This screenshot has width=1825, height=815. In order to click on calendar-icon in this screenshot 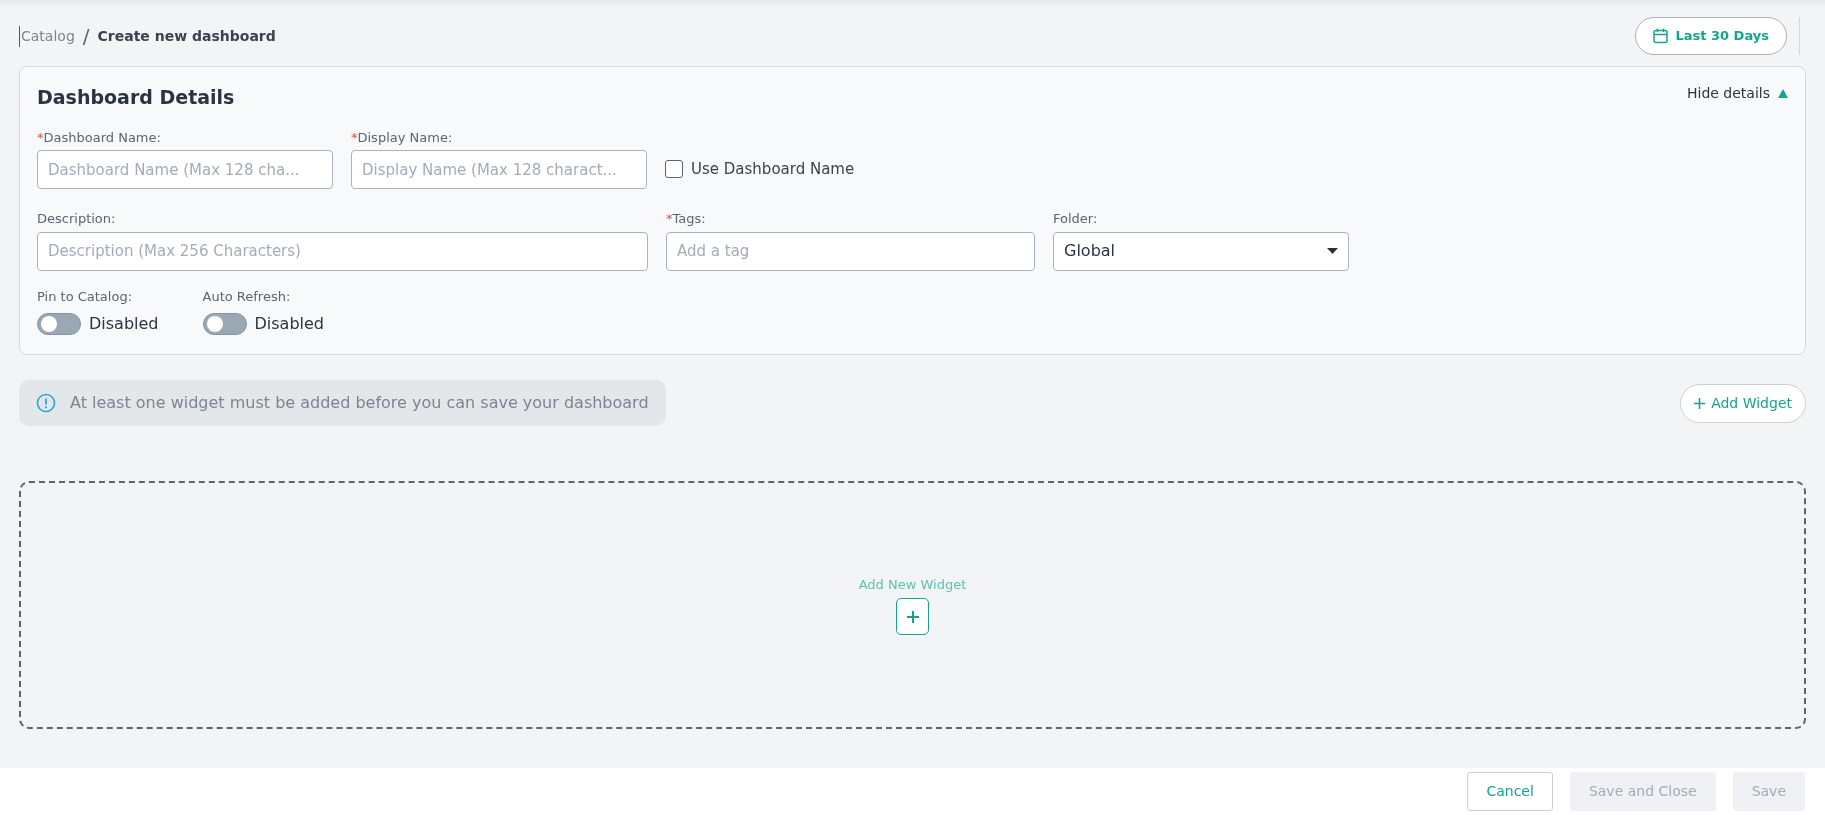, I will do `click(1661, 36)`.